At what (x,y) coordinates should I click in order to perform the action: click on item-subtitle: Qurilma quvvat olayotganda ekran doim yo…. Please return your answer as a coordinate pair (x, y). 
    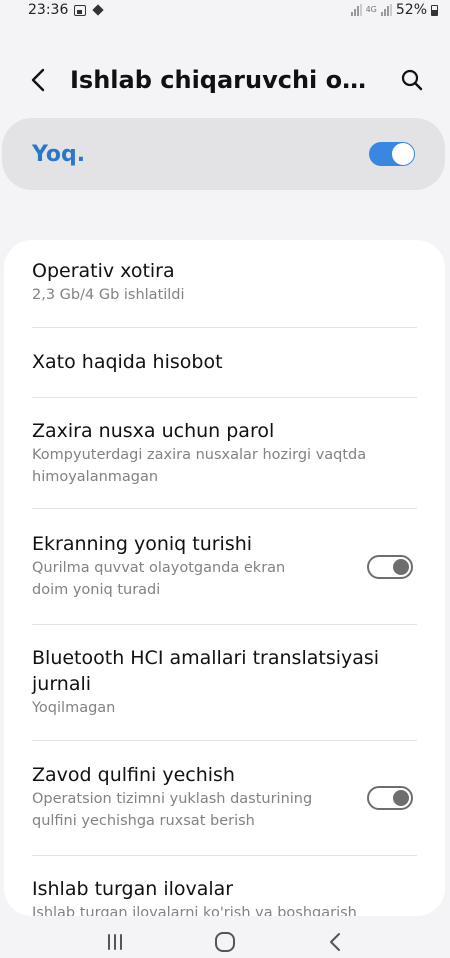
    Looking at the image, I should click on (159, 579).